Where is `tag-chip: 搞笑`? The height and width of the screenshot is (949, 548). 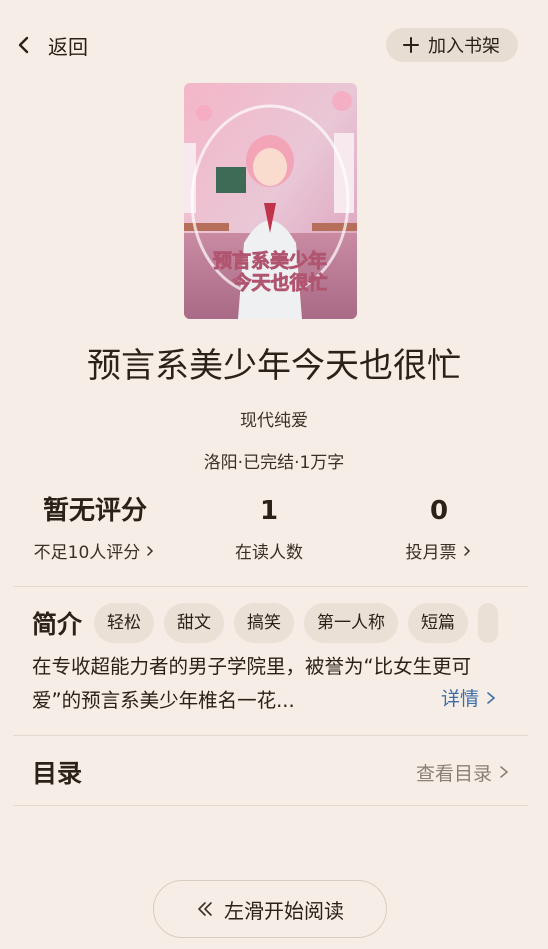 tag-chip: 搞笑 is located at coordinates (264, 623).